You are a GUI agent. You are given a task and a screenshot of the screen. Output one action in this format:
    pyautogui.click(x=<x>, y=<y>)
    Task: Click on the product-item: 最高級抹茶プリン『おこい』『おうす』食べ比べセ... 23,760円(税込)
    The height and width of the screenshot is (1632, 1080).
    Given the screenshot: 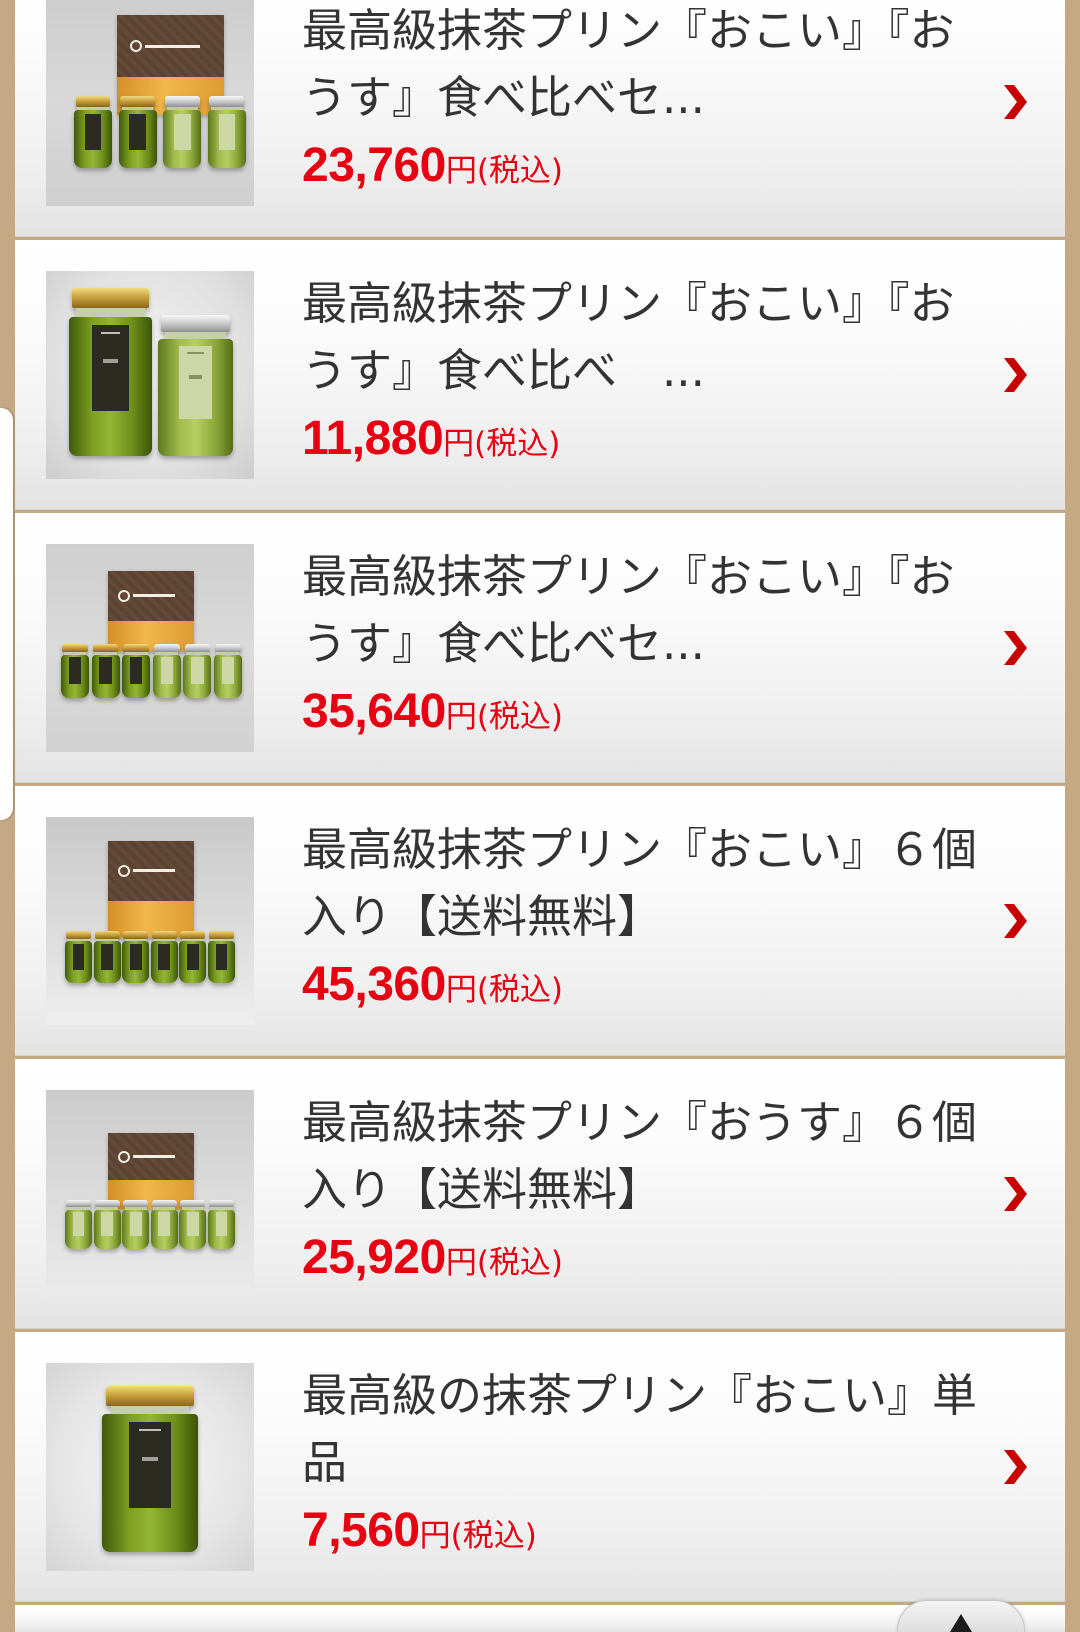 What is the action you would take?
    pyautogui.click(x=540, y=118)
    